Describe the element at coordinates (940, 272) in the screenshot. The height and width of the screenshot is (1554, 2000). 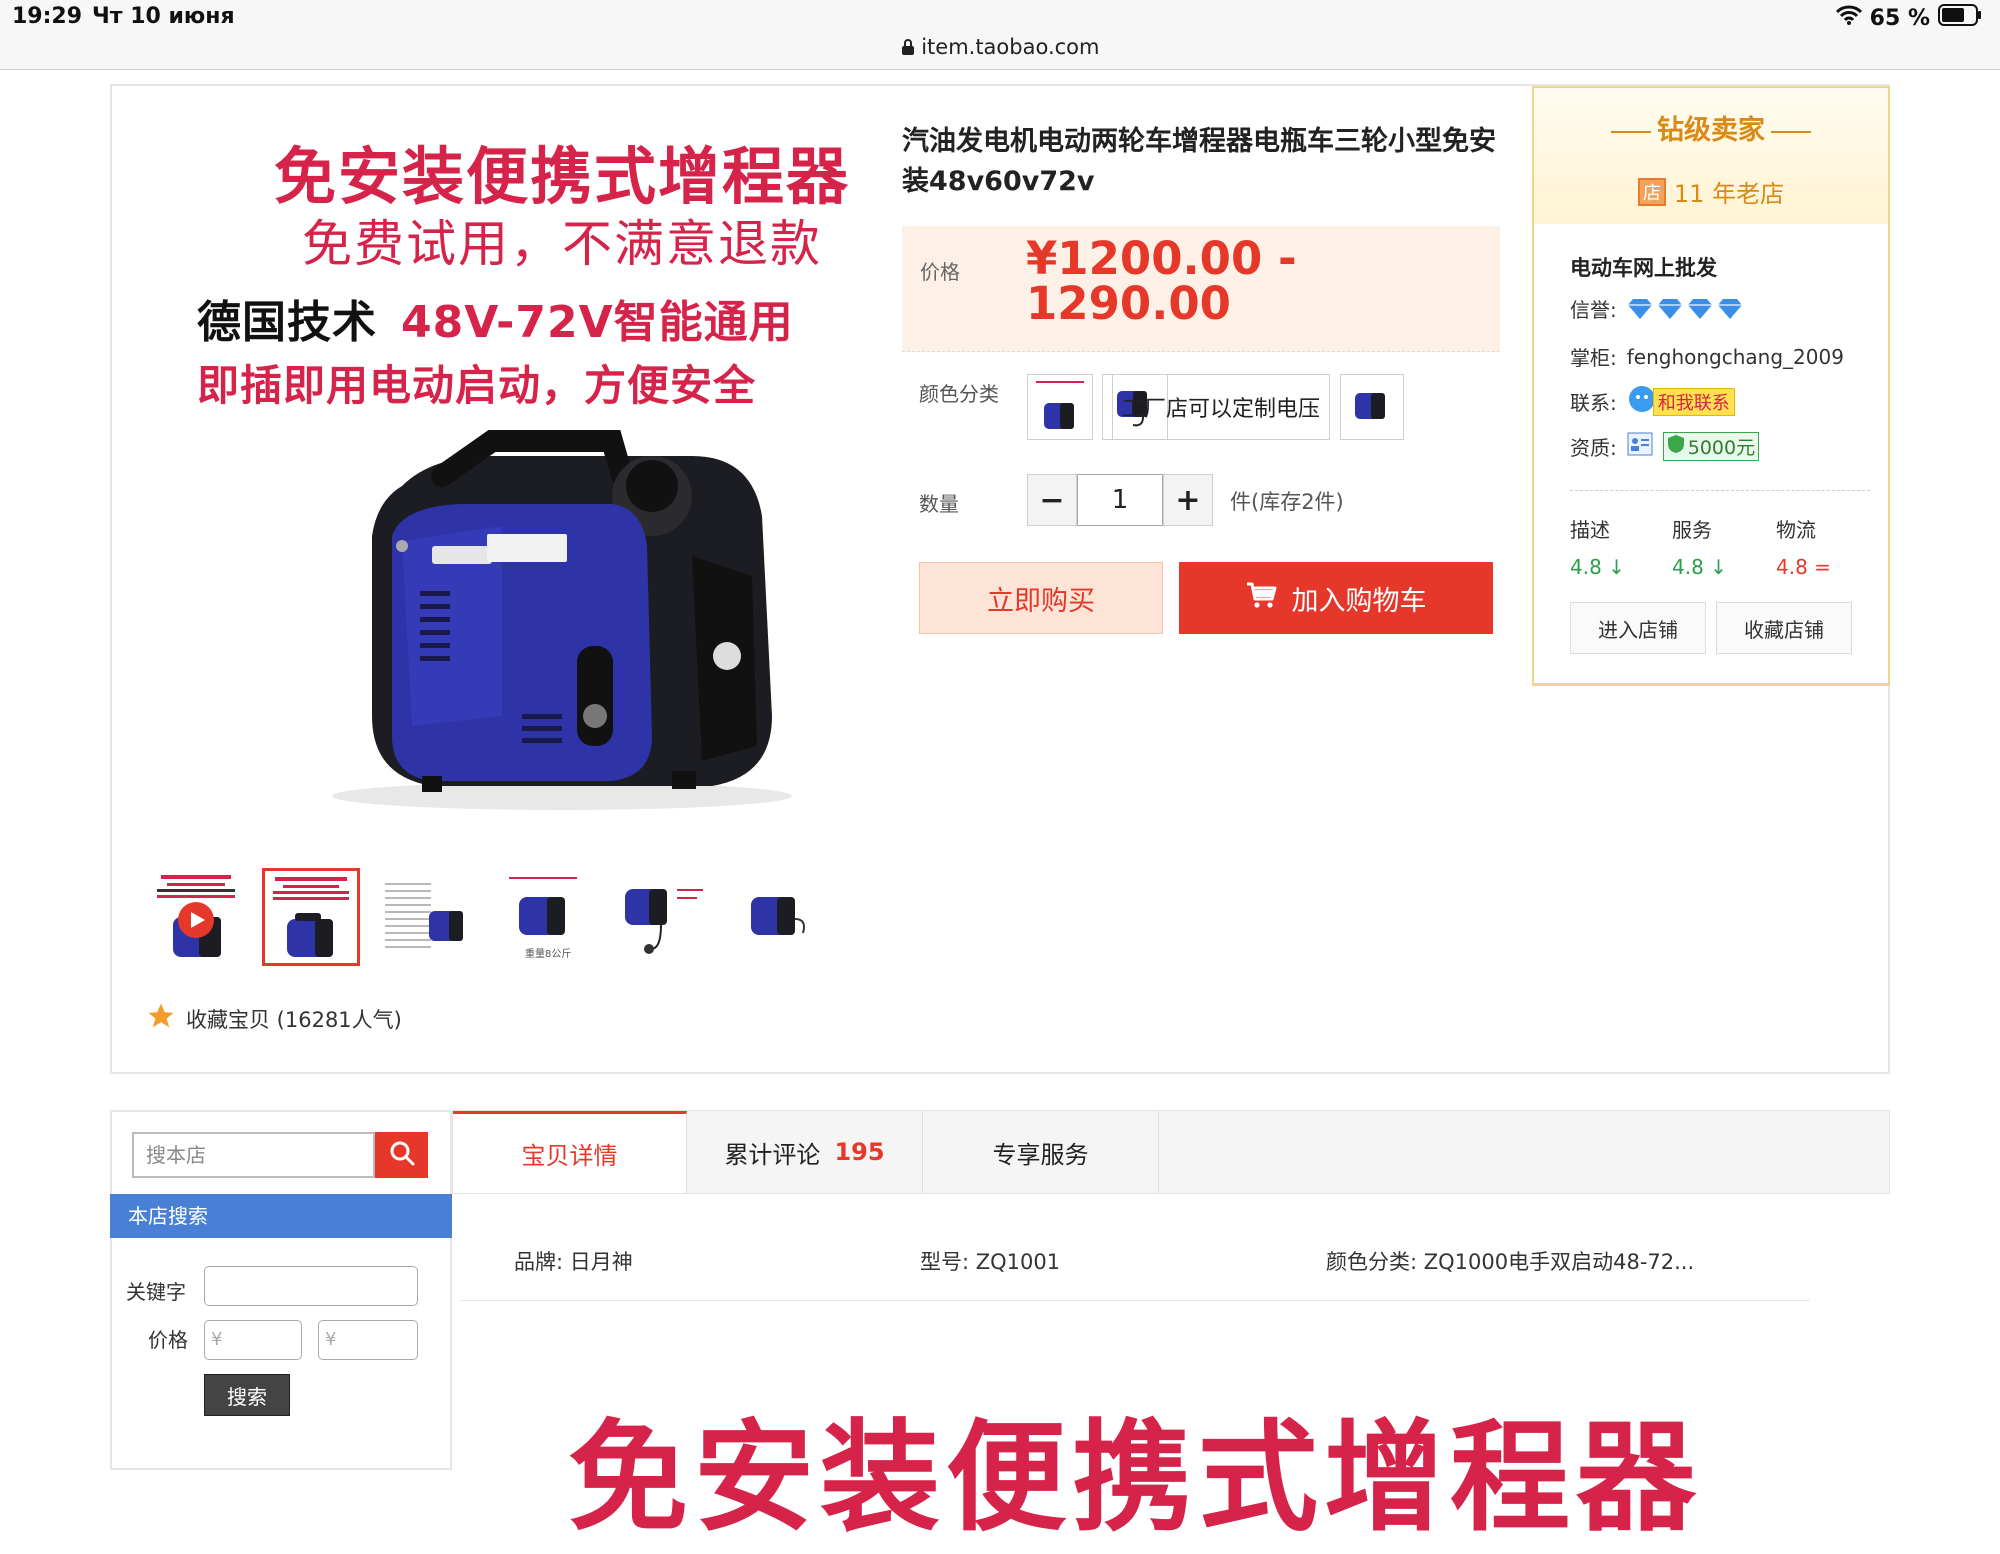
I see `price-label: 价格` at that location.